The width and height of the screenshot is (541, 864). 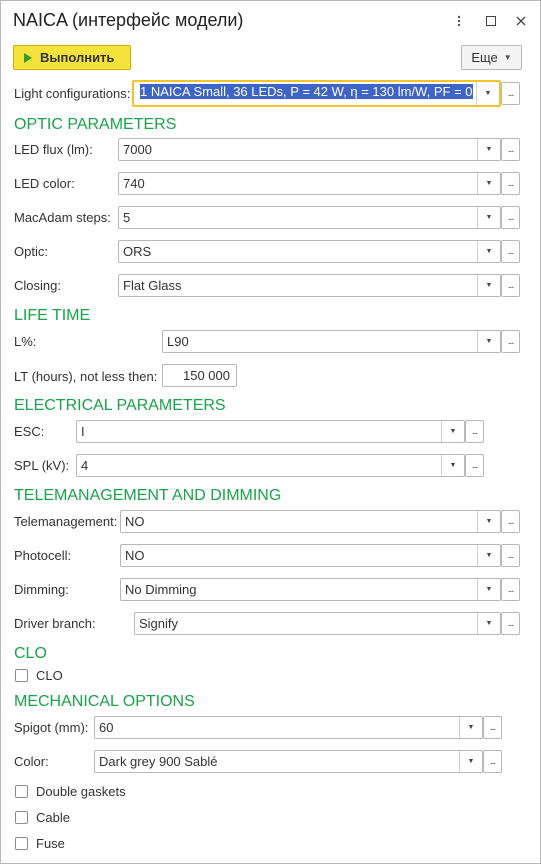 I want to click on lt-hours-label: LT (hours), not less then:, so click(x=86, y=376).